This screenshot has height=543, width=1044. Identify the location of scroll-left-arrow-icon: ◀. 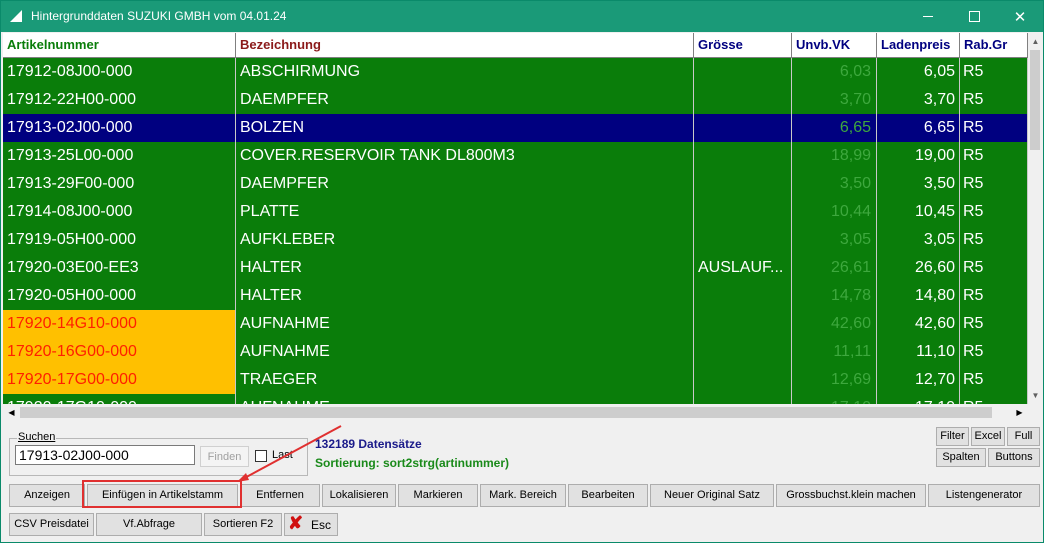
(11, 412).